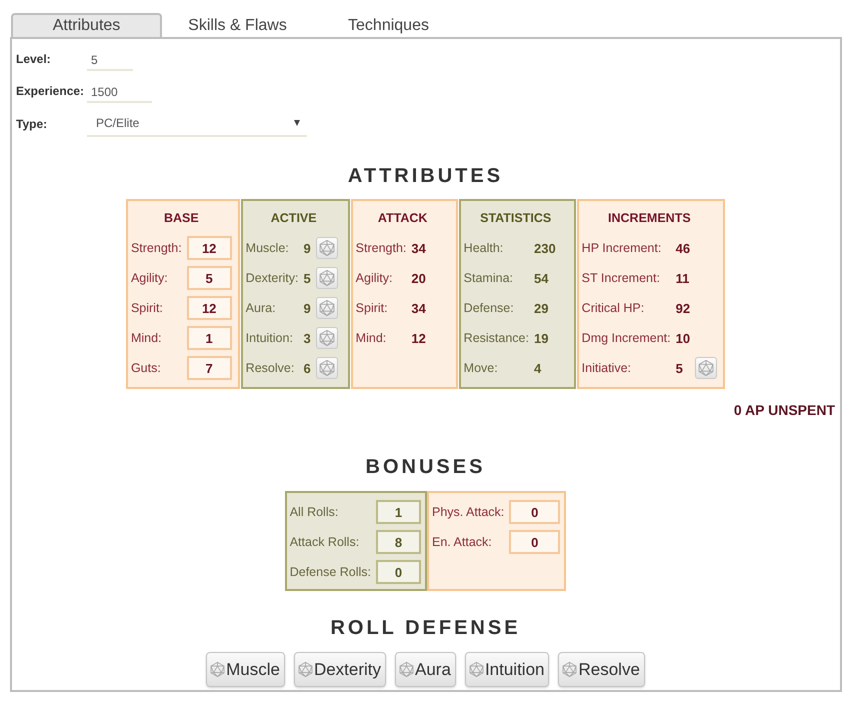 Image resolution: width=856 pixels, height=701 pixels. Describe the element at coordinates (621, 278) in the screenshot. I see `stat-label: ST Increment:` at that location.